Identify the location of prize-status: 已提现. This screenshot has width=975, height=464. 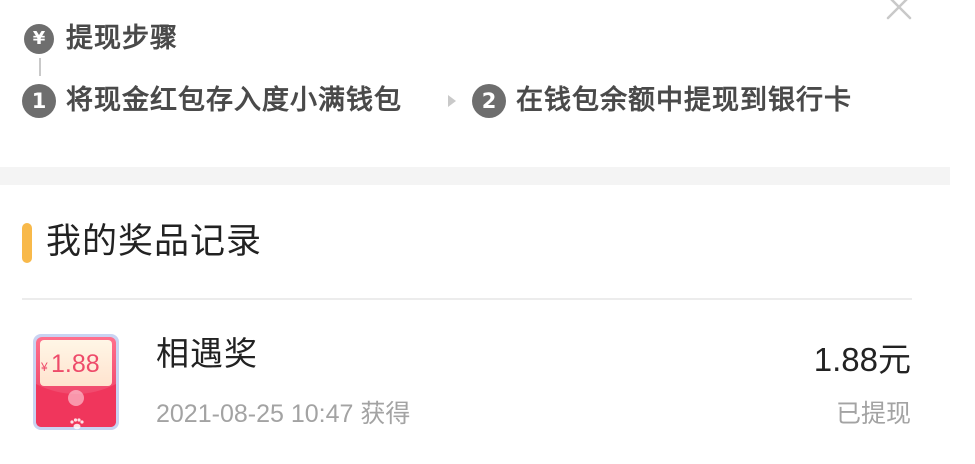
(873, 413).